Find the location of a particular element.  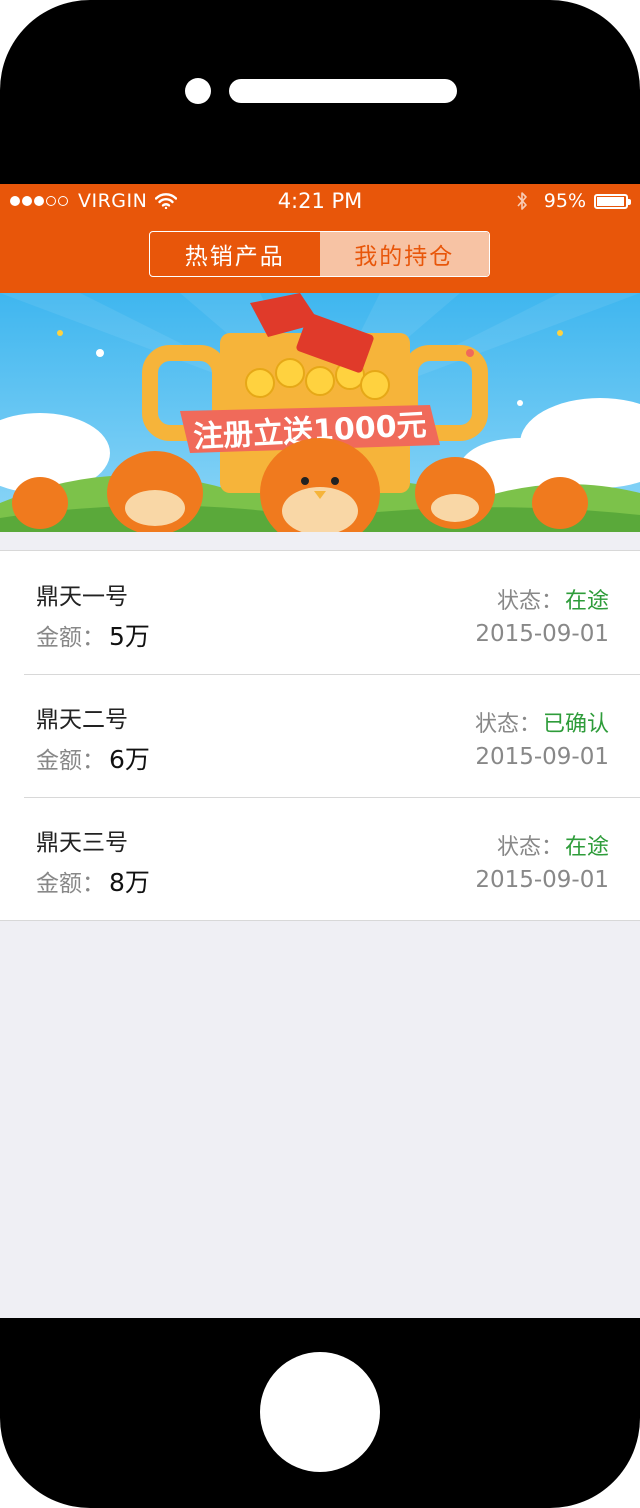

tab-hot-products: 热销产品 is located at coordinates (235, 254).